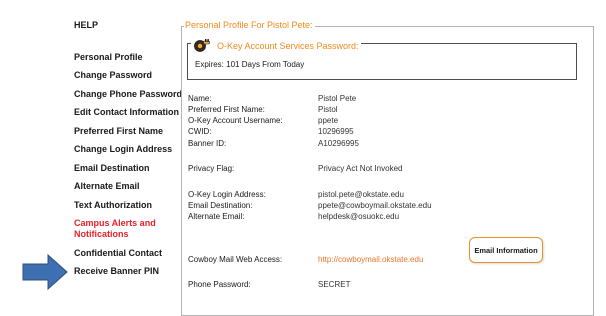 This screenshot has width=606, height=316. Describe the element at coordinates (219, 284) in the screenshot. I see `phone-password-label: Phone Password:` at that location.